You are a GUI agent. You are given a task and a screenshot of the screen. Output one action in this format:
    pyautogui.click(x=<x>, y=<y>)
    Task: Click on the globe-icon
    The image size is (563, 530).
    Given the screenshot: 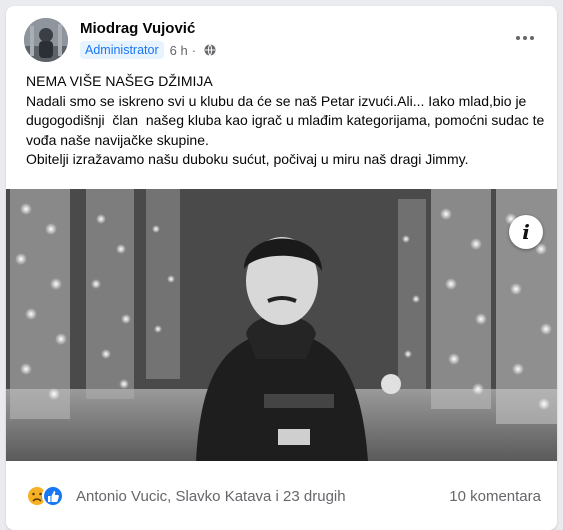 What is the action you would take?
    pyautogui.click(x=210, y=50)
    